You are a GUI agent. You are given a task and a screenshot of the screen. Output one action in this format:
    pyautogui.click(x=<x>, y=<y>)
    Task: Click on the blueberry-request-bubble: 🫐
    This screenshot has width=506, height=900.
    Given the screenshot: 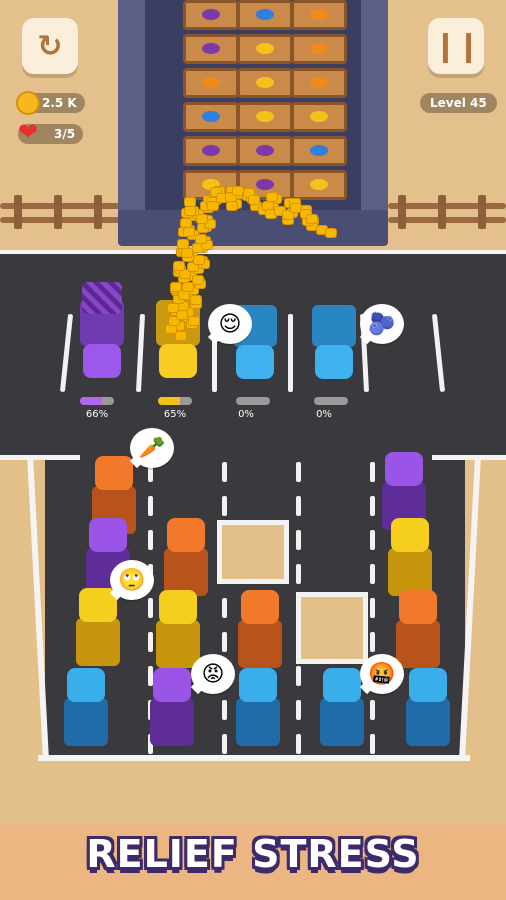 What is the action you would take?
    pyautogui.click(x=382, y=324)
    